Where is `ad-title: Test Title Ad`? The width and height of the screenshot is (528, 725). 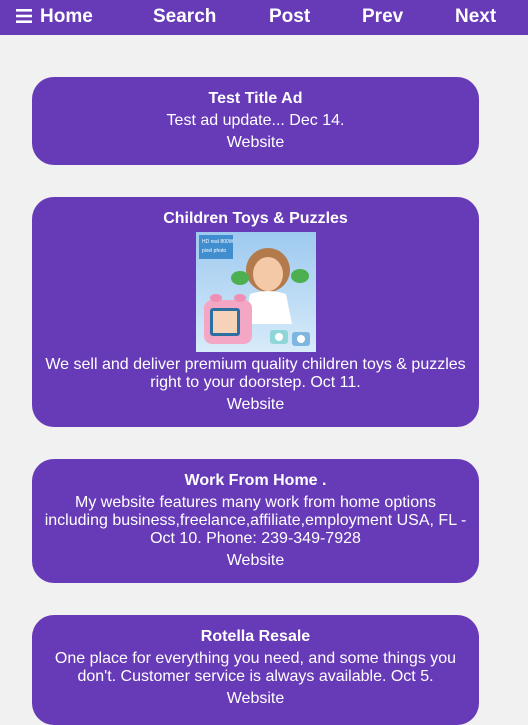
ad-title: Test Title Ad is located at coordinates (255, 98).